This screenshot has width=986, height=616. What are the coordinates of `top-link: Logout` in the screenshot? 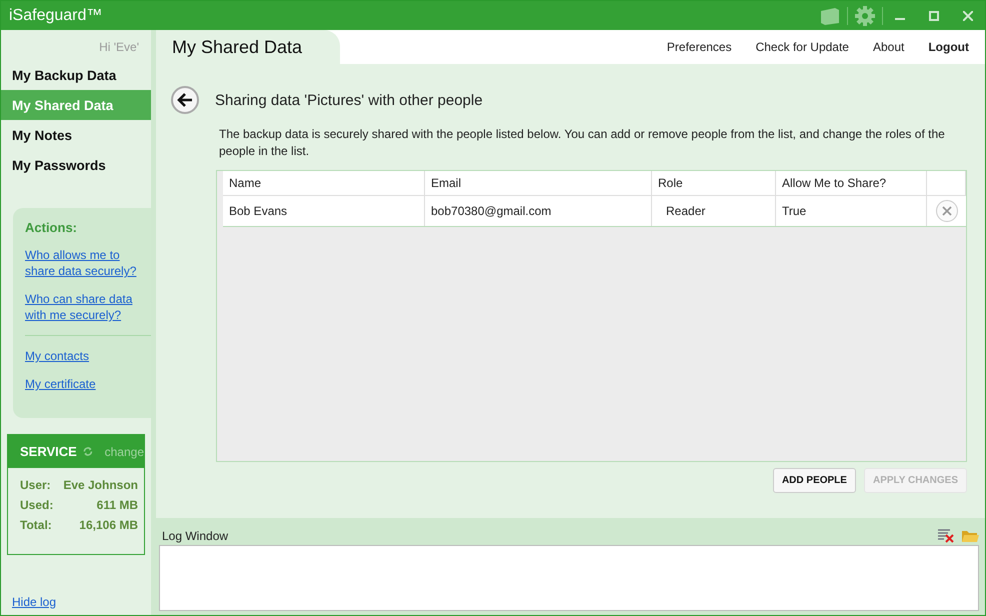 It's located at (948, 47).